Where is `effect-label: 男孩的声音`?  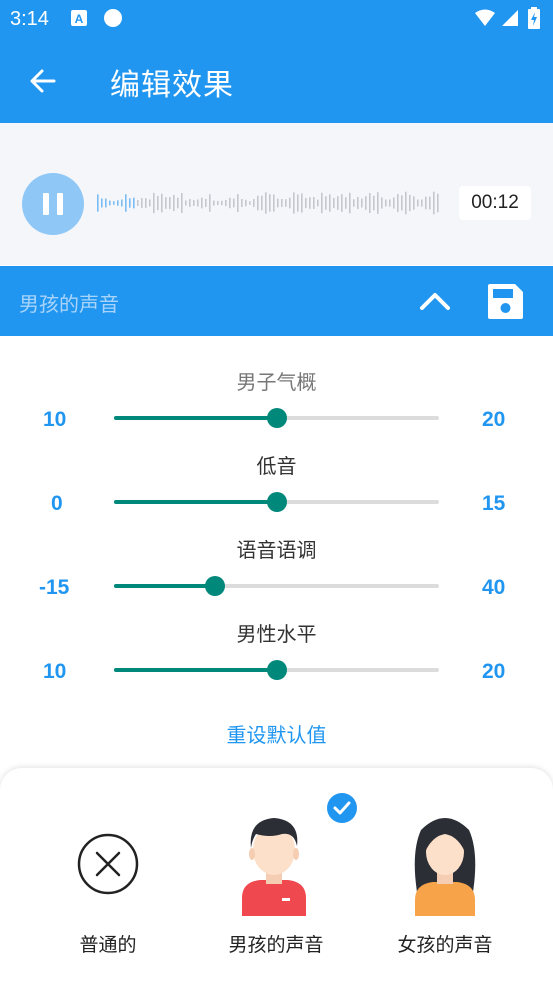 effect-label: 男孩的声音 is located at coordinates (276, 945).